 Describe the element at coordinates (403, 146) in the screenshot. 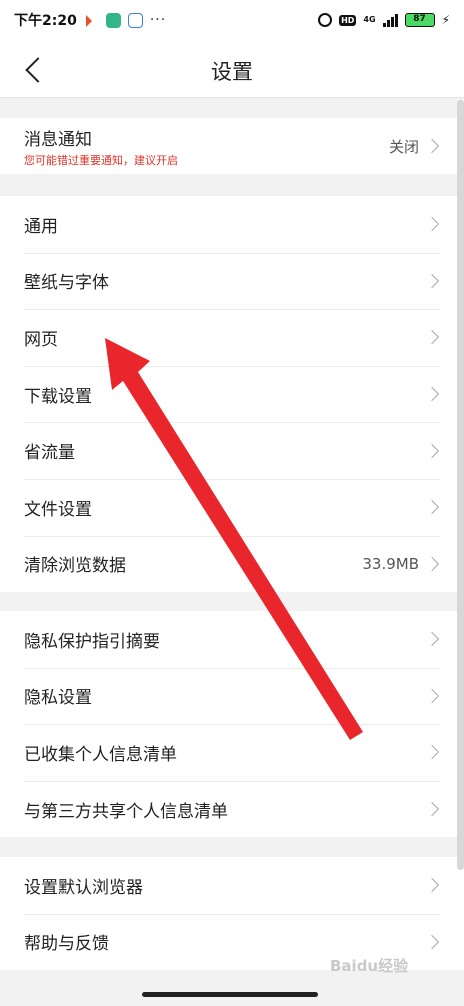

I see `notification-status: 关闭` at that location.